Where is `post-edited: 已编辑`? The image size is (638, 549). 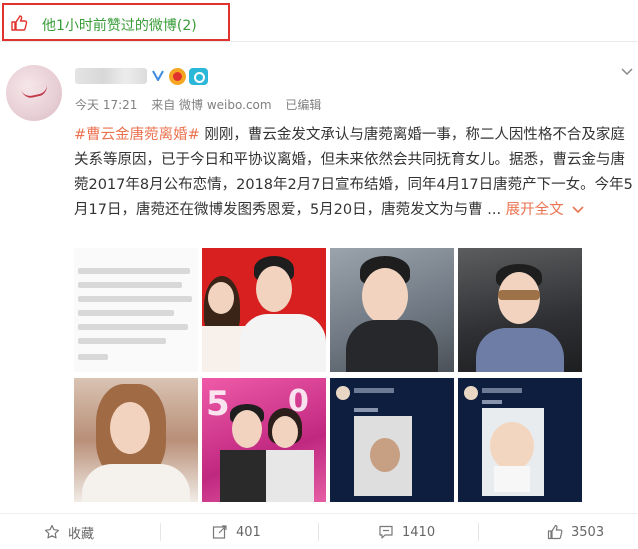
post-edited: 已编辑 is located at coordinates (303, 105).